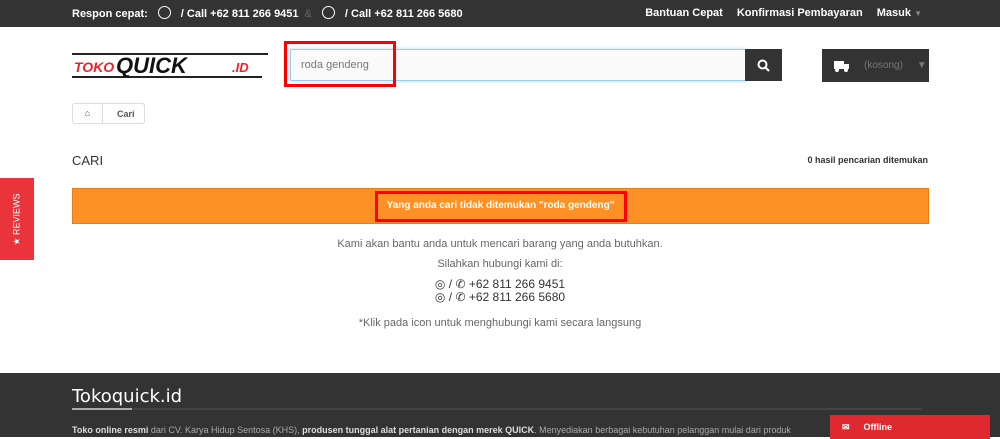 This screenshot has height=439, width=1000. I want to click on reviews-label: ★ REVIEWS, so click(16, 219).